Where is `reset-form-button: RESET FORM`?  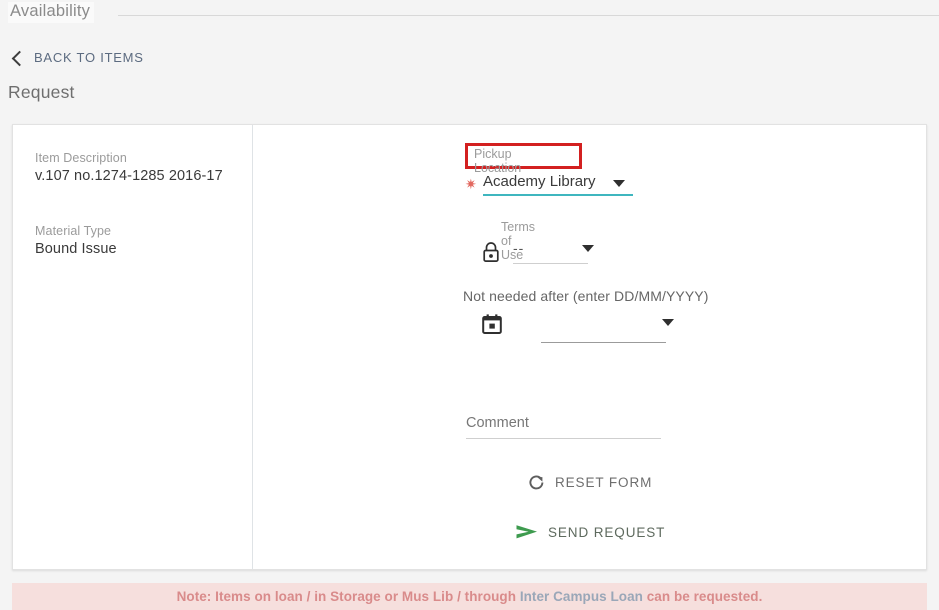 reset-form-button: RESET FORM is located at coordinates (589, 482).